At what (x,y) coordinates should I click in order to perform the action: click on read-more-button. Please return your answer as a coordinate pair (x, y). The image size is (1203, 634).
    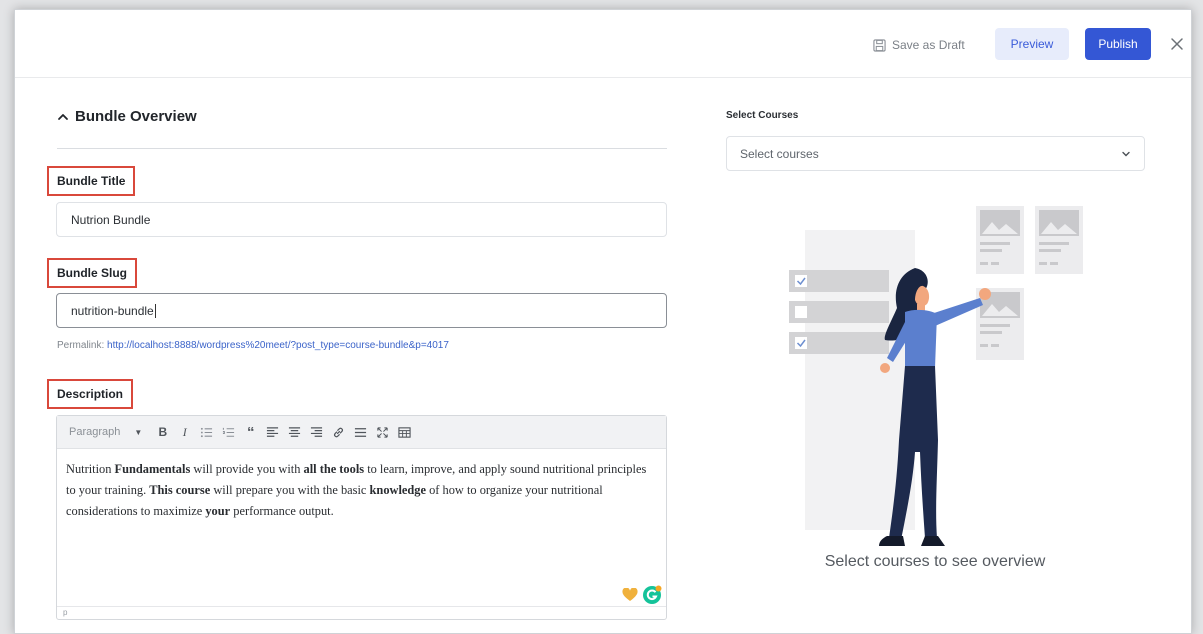
    Looking at the image, I should click on (360, 432).